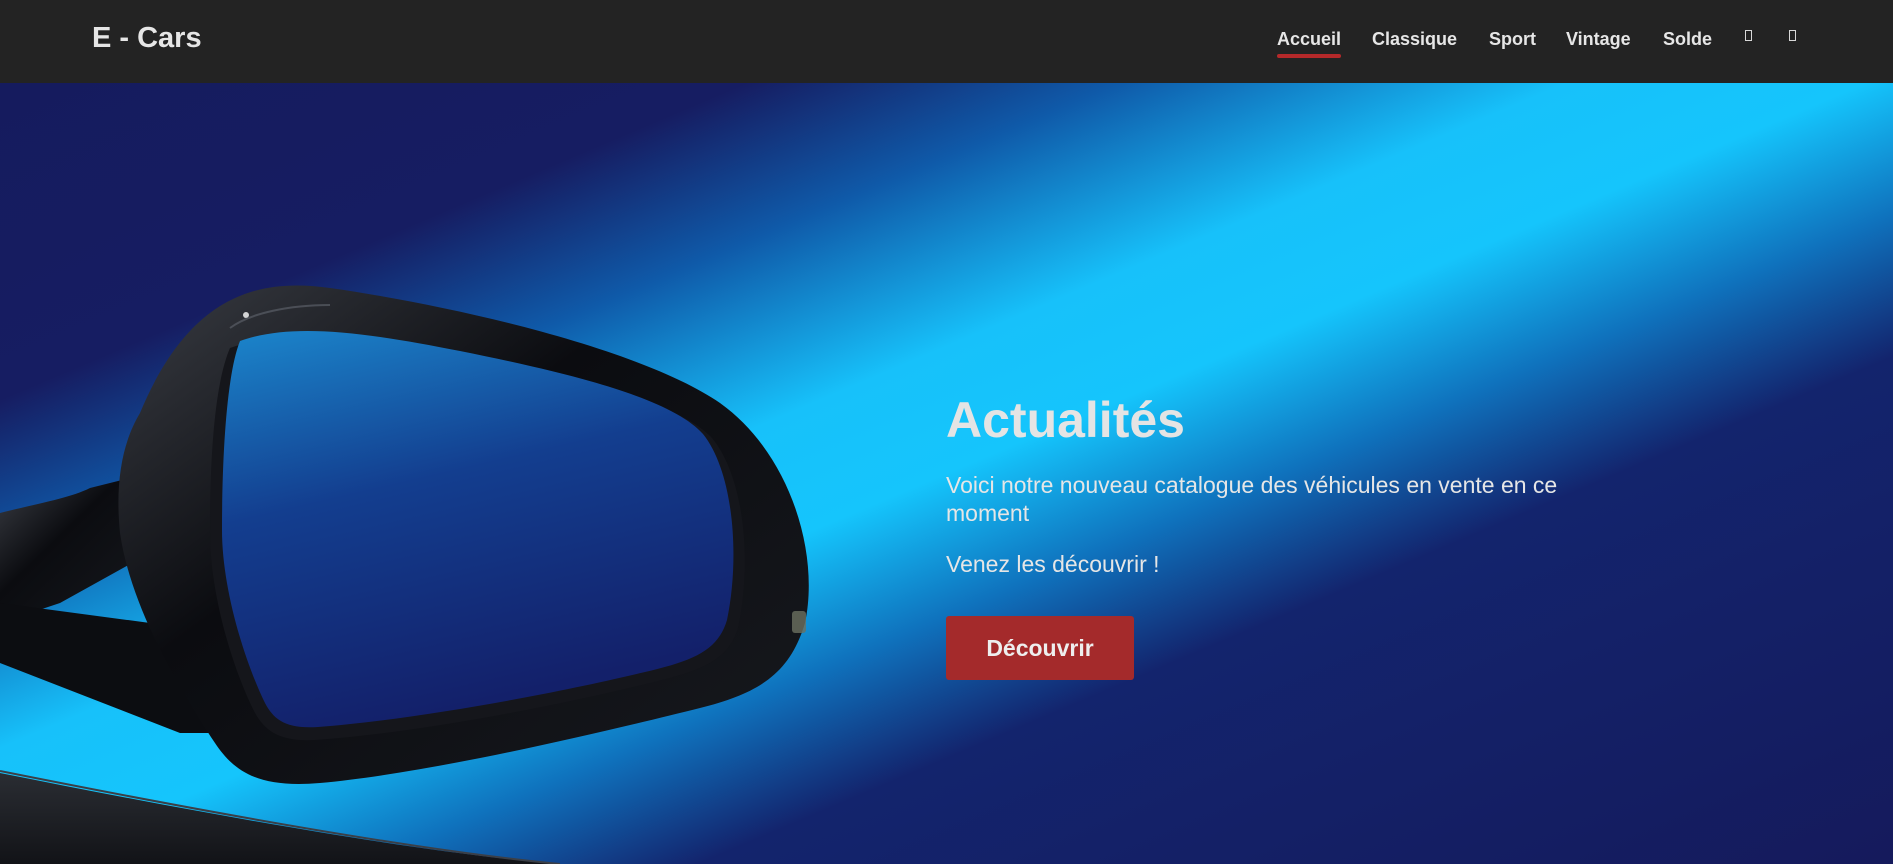 This screenshot has height=864, width=1893. I want to click on hero-call-to-action-text: Venez les découvrir !, so click(1053, 564).